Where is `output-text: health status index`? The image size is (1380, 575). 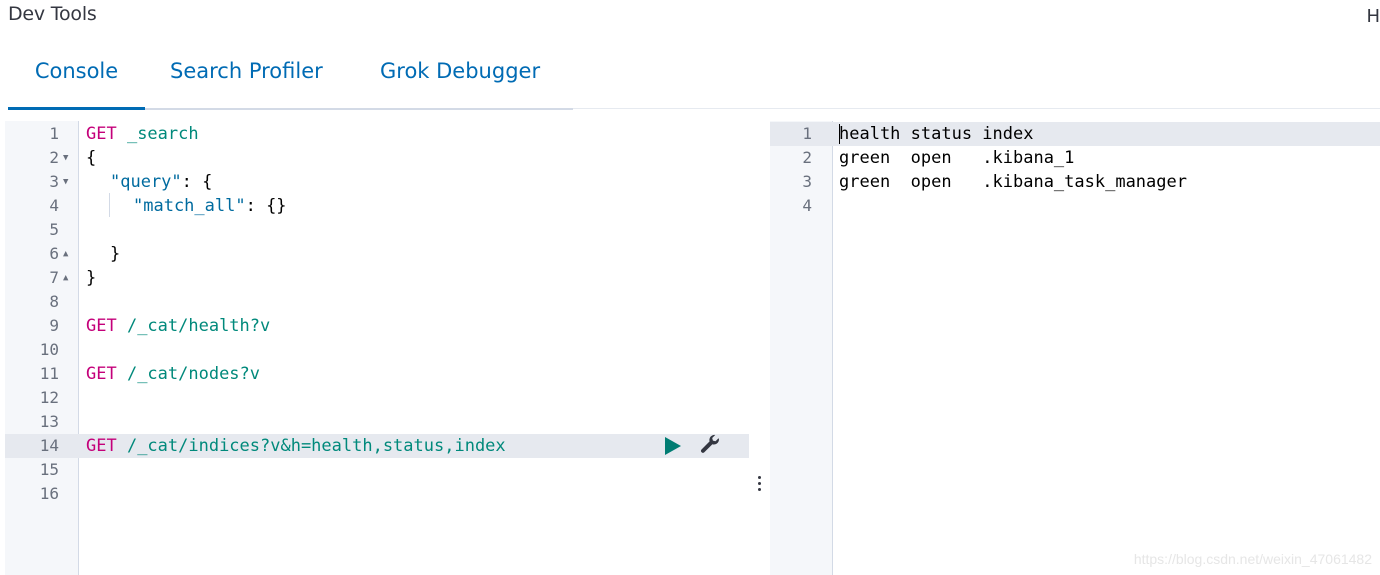 output-text: health status index is located at coordinates (936, 134).